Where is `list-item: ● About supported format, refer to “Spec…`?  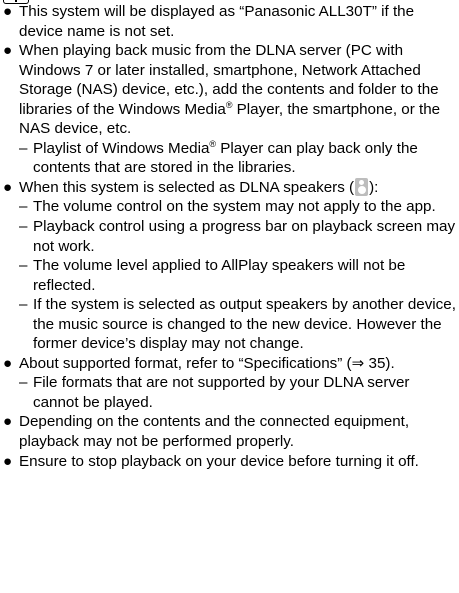 list-item: ● About supported format, refer to “Spec… is located at coordinates (229, 364).